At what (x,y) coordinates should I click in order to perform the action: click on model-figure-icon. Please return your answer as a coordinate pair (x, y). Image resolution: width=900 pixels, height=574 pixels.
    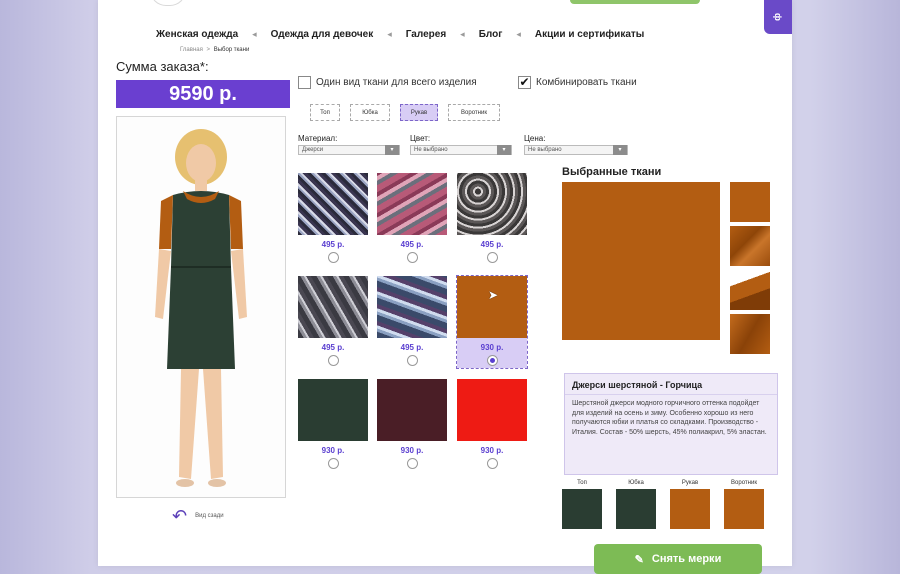
    Looking at the image, I should click on (201, 308).